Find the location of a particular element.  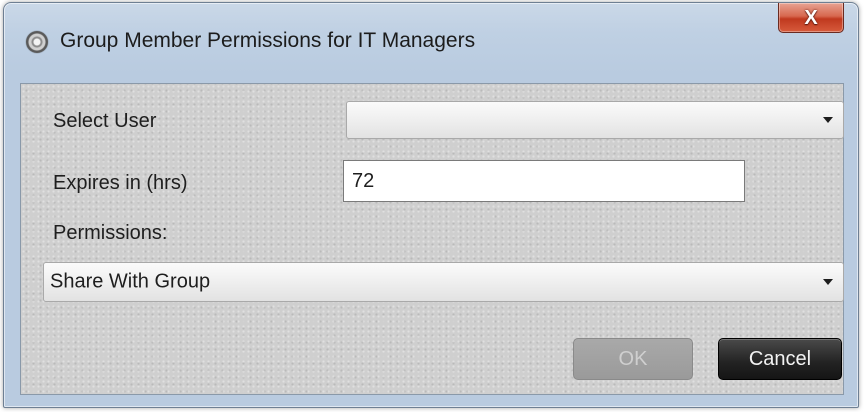

cancel-button-label: Cancel is located at coordinates (780, 358).